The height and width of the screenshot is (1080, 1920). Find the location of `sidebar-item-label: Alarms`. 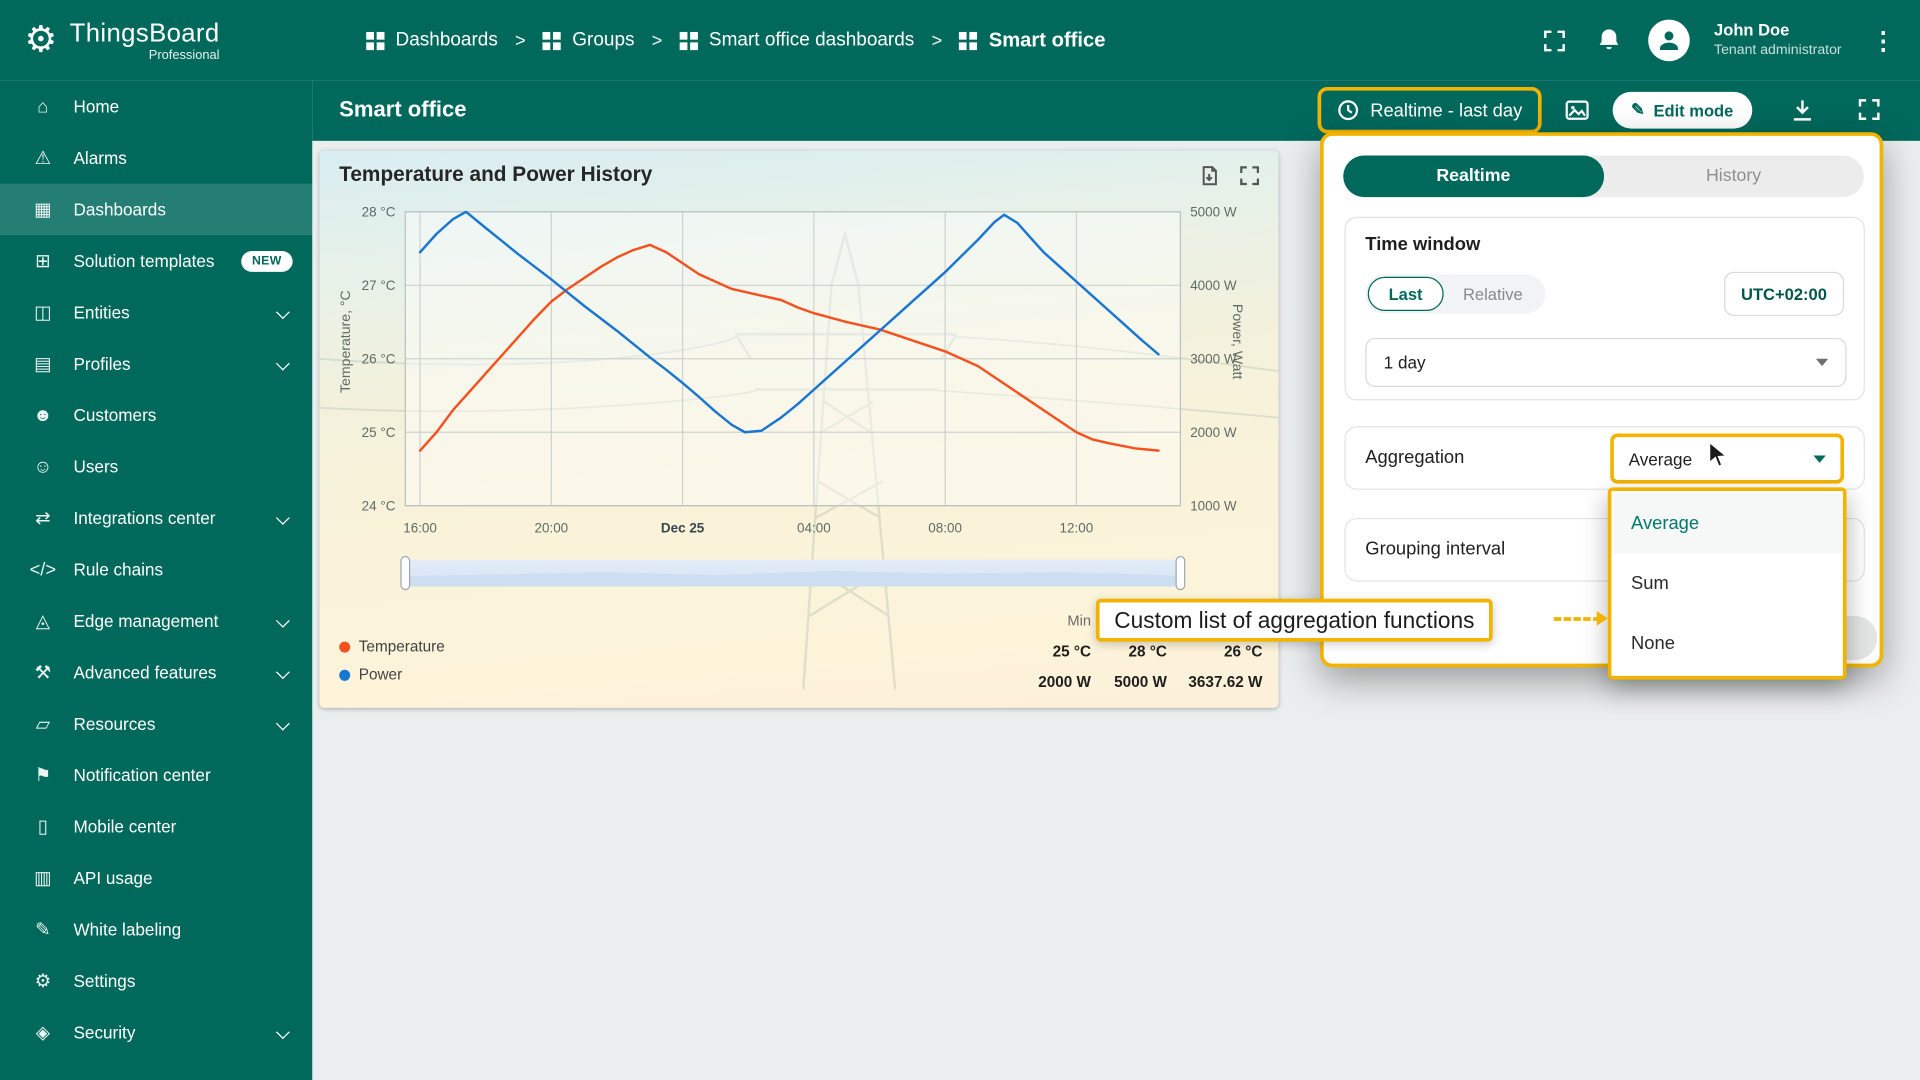

sidebar-item-label: Alarms is located at coordinates (100, 158).